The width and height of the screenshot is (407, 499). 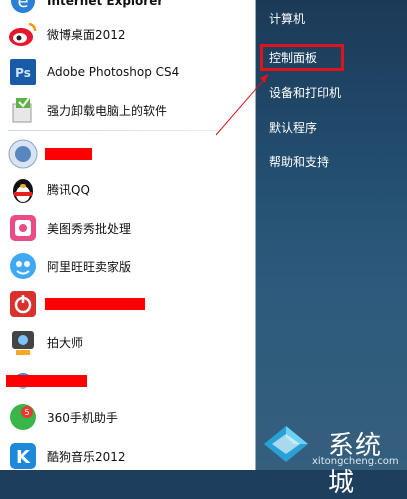 I want to click on kugou-icon: K, so click(x=23, y=456).